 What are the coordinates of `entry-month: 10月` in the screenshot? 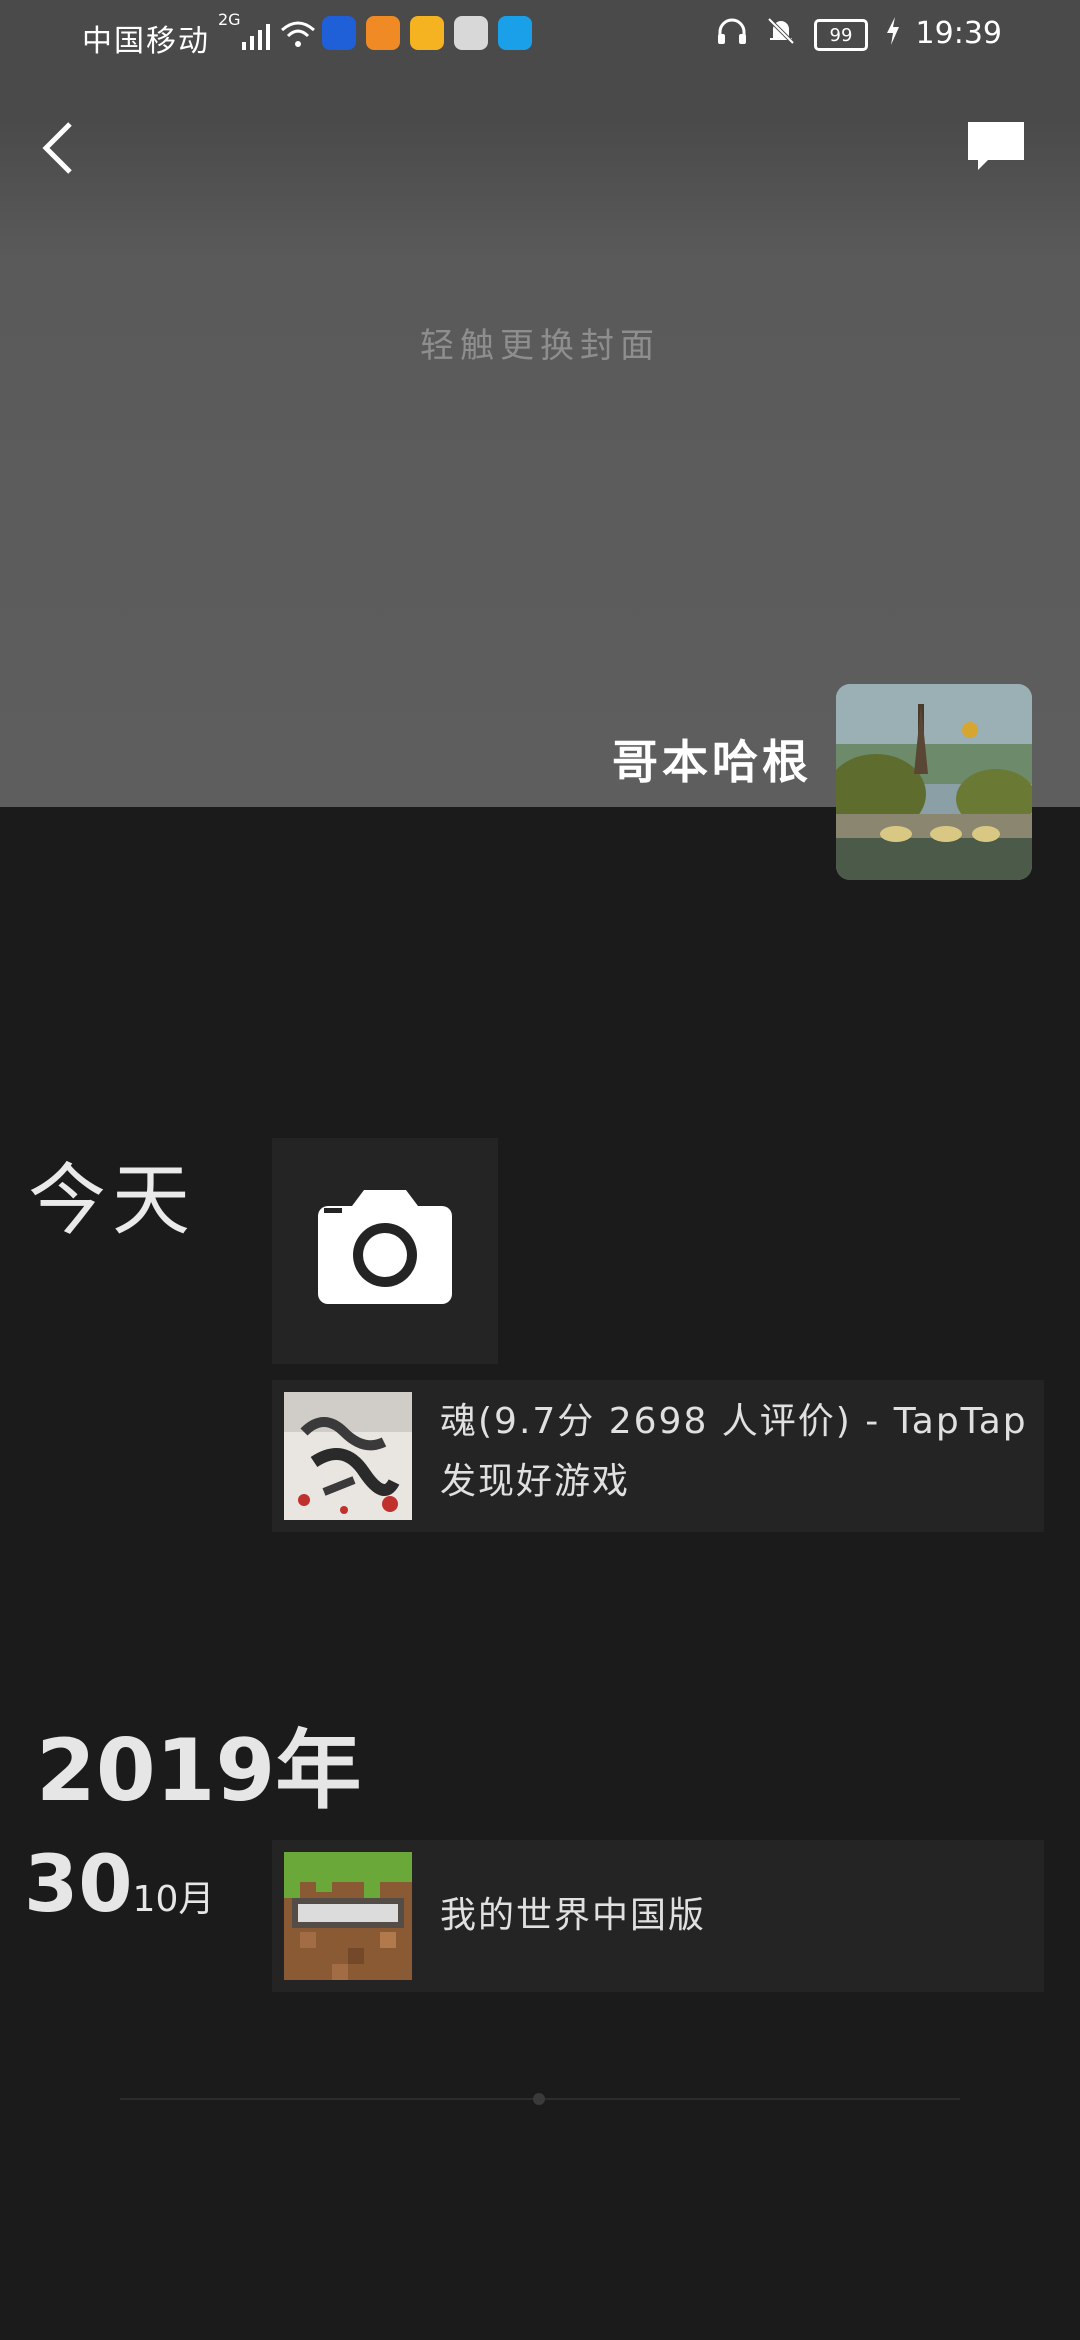 It's located at (173, 1899).